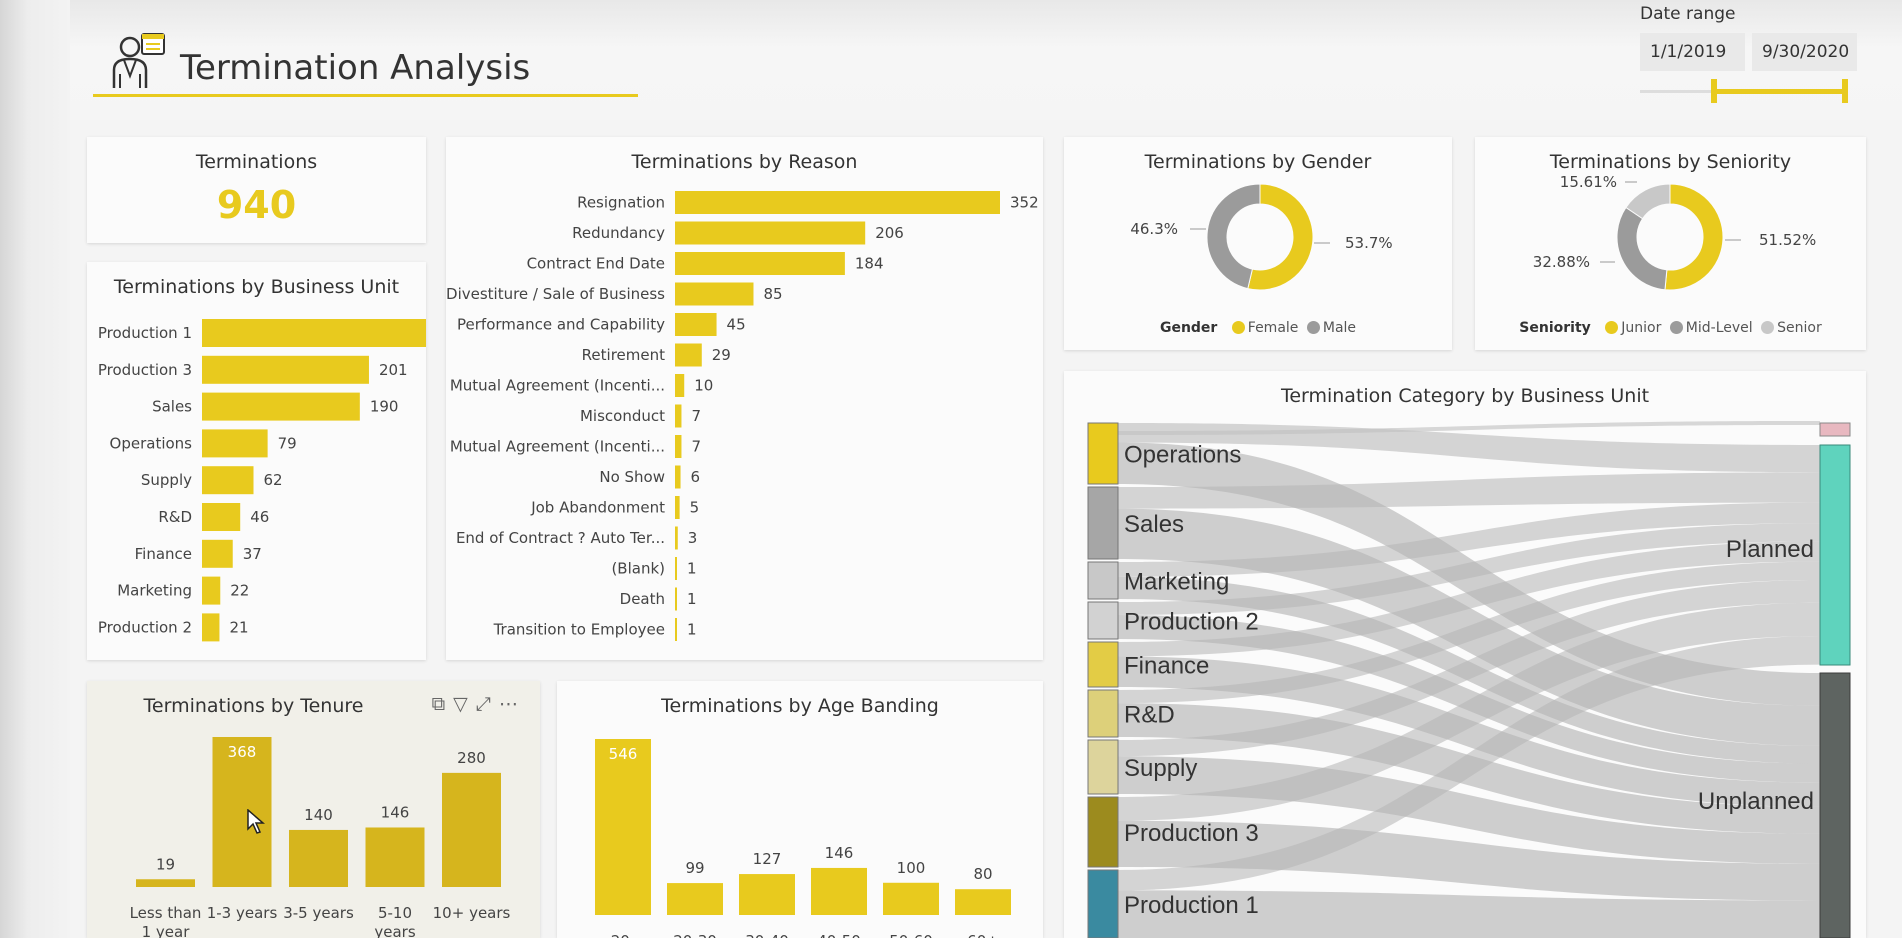 This screenshot has height=938, width=1902. What do you see at coordinates (1804, 52) in the screenshot?
I see `end-date-input: 9/30/2020` at bounding box center [1804, 52].